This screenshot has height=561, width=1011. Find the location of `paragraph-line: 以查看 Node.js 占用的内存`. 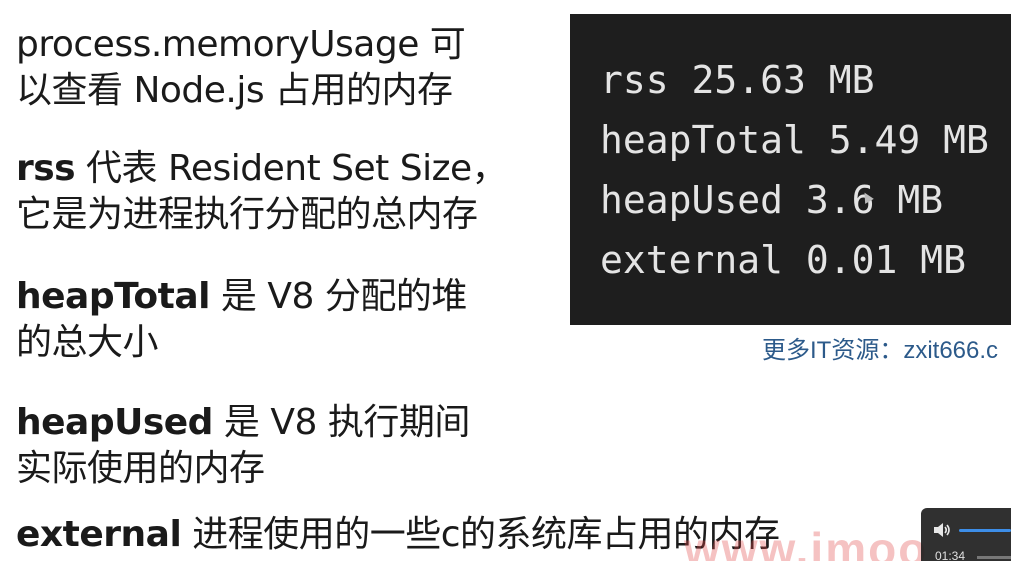

paragraph-line: 以查看 Node.js 占用的内存 is located at coordinates (234, 90).